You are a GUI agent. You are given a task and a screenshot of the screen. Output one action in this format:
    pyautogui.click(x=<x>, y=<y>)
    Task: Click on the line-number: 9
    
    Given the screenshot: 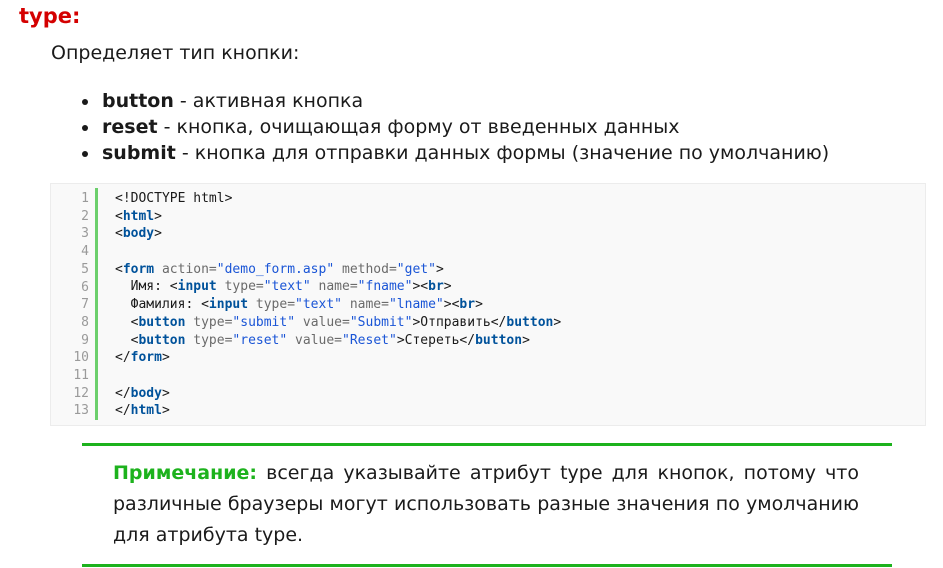 What is the action you would take?
    pyautogui.click(x=85, y=340)
    